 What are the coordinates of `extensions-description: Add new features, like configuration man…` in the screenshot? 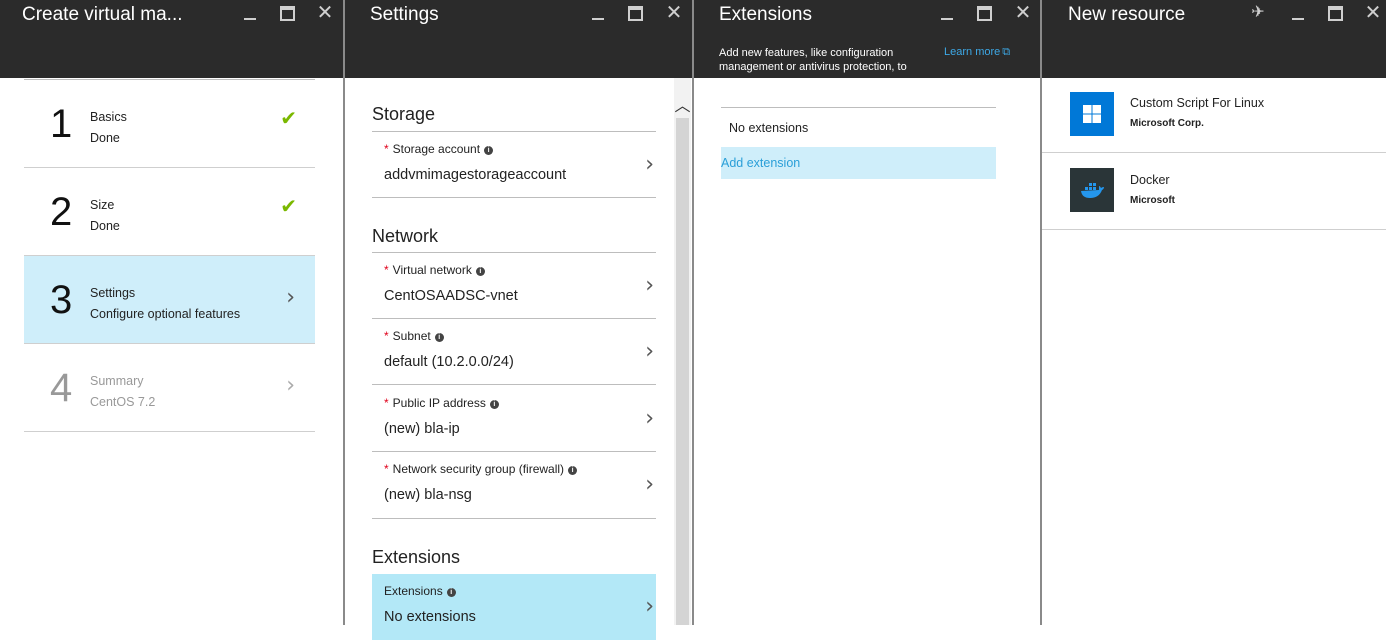 It's located at (813, 60).